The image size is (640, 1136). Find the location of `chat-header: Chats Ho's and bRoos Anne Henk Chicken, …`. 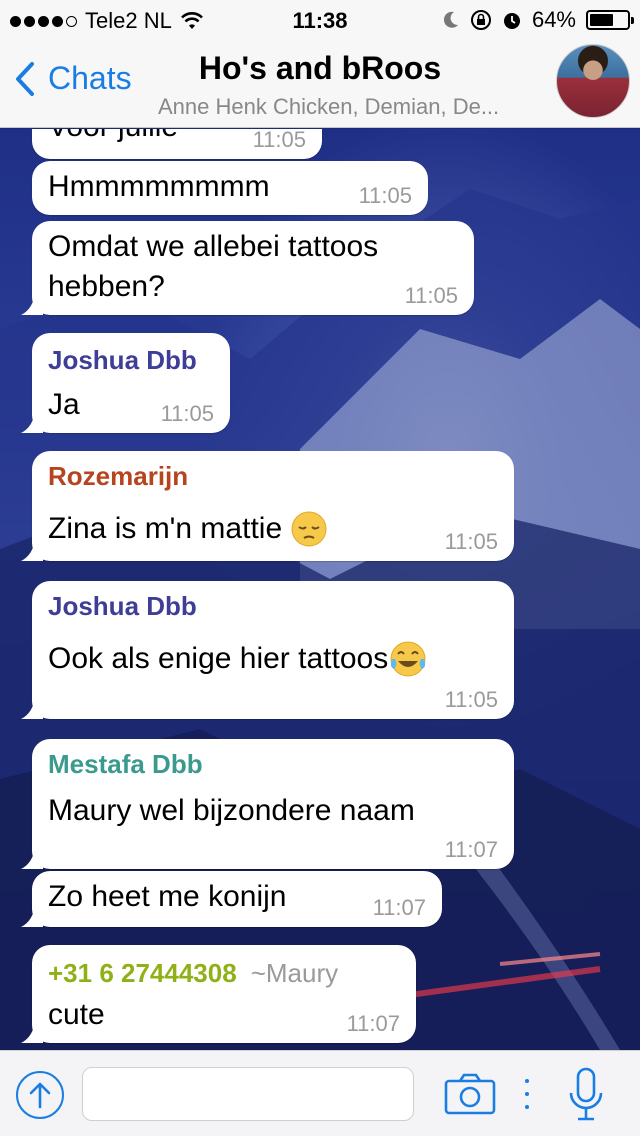

chat-header: Chats Ho's and bRoos Anne Henk Chicken, … is located at coordinates (320, 84).